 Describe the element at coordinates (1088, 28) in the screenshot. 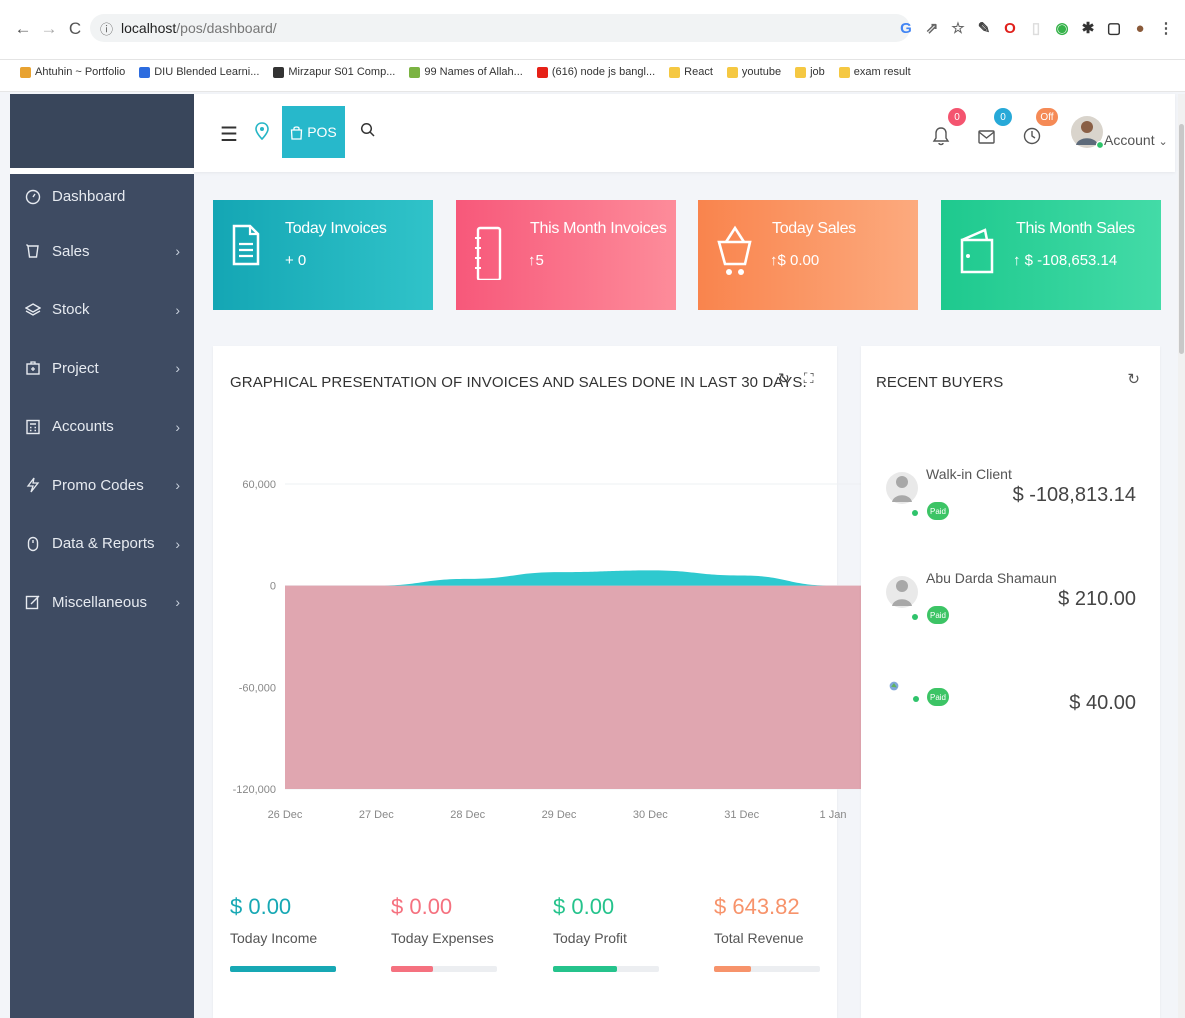

I see `puzzle-icon: ✱` at that location.